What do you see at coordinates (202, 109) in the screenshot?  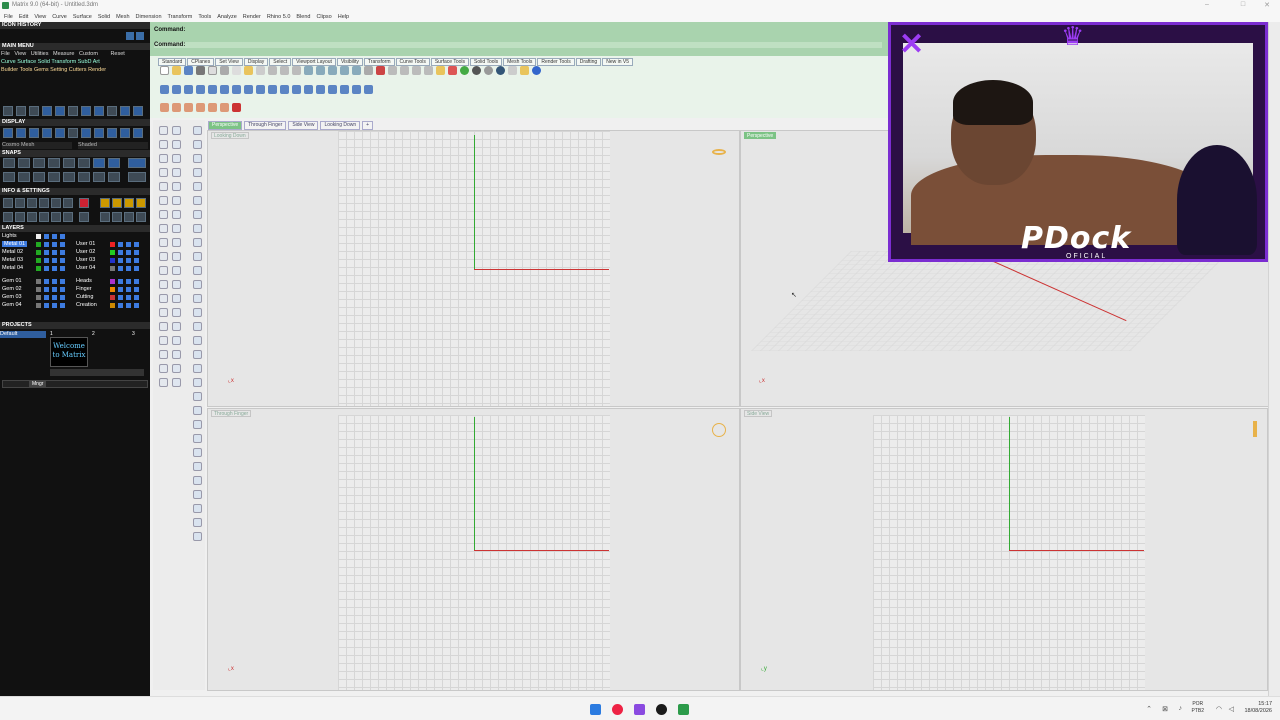 I see `third-toolbar` at bounding box center [202, 109].